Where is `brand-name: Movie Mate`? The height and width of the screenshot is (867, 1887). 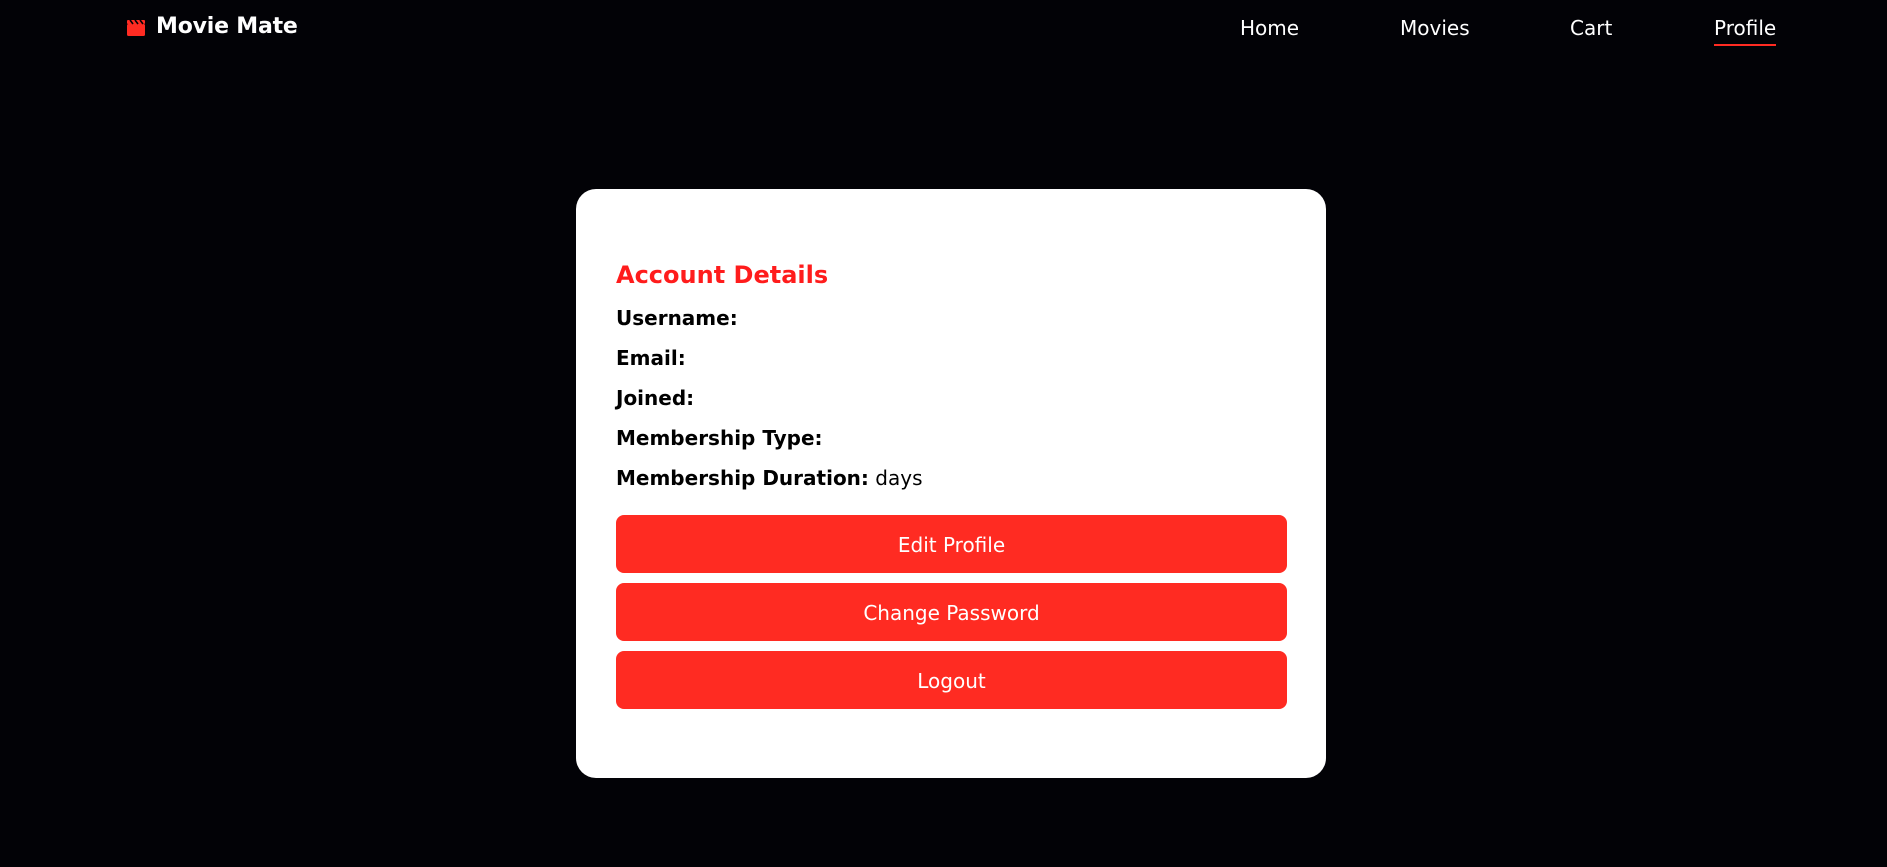 brand-name: Movie Mate is located at coordinates (227, 26).